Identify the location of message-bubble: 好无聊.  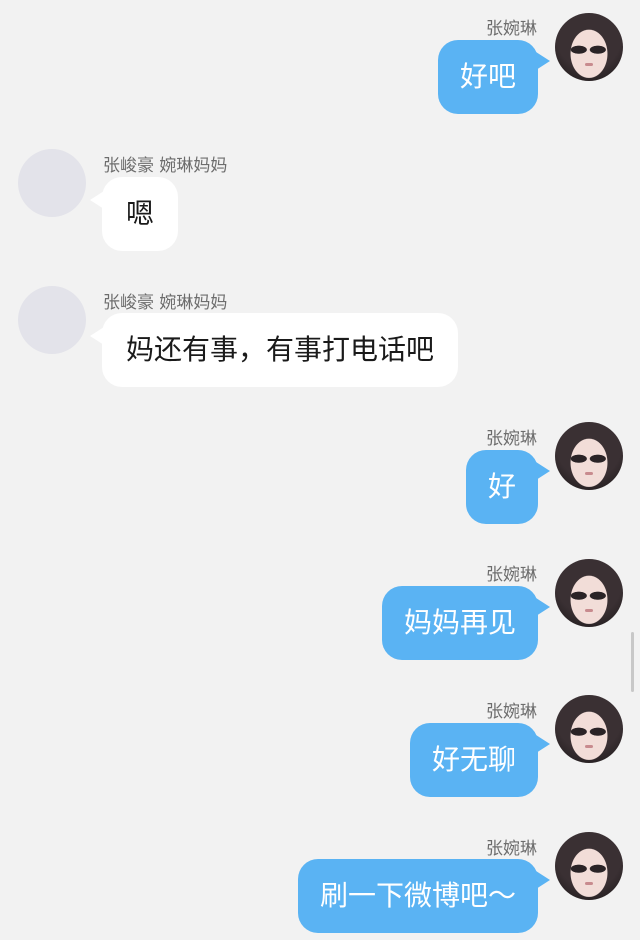
(480, 760).